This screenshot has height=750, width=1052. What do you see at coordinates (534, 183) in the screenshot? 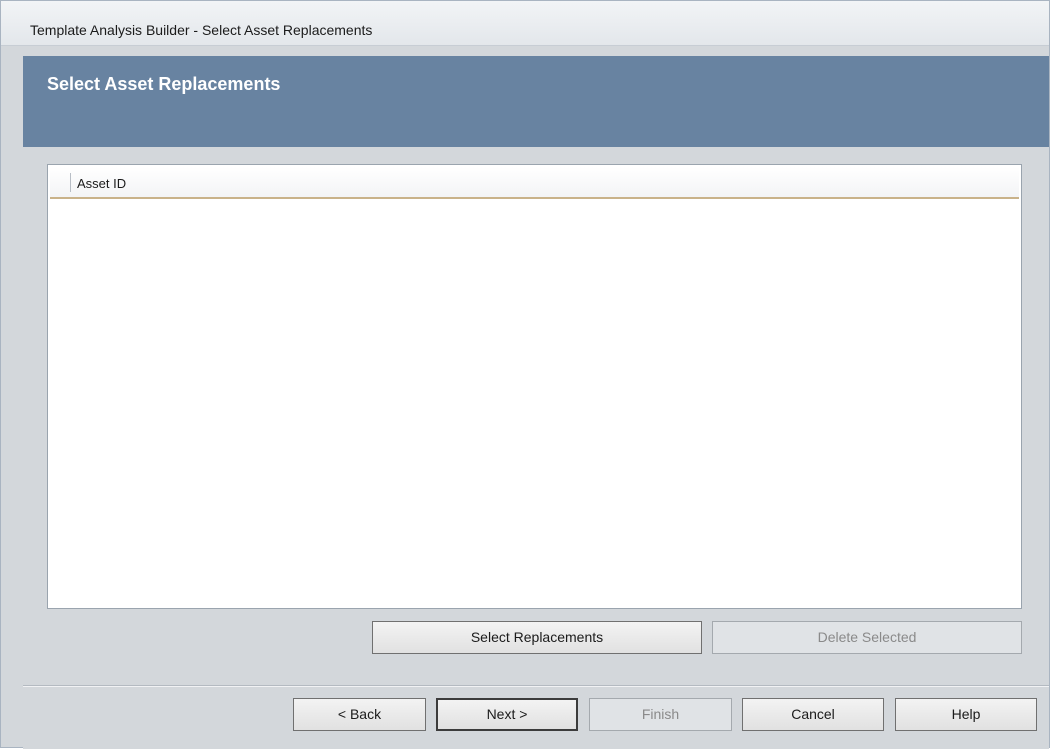
I see `grid-header: Asset ID` at bounding box center [534, 183].